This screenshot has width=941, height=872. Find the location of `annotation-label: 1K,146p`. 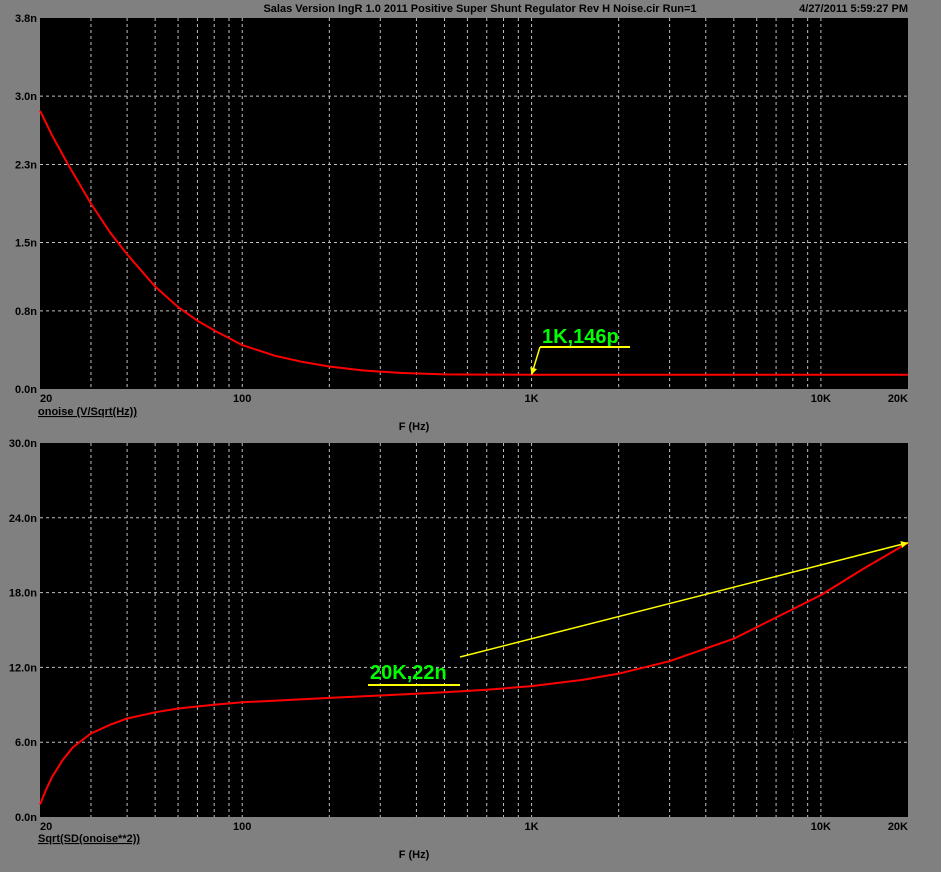

annotation-label: 1K,146p is located at coordinates (580, 337).